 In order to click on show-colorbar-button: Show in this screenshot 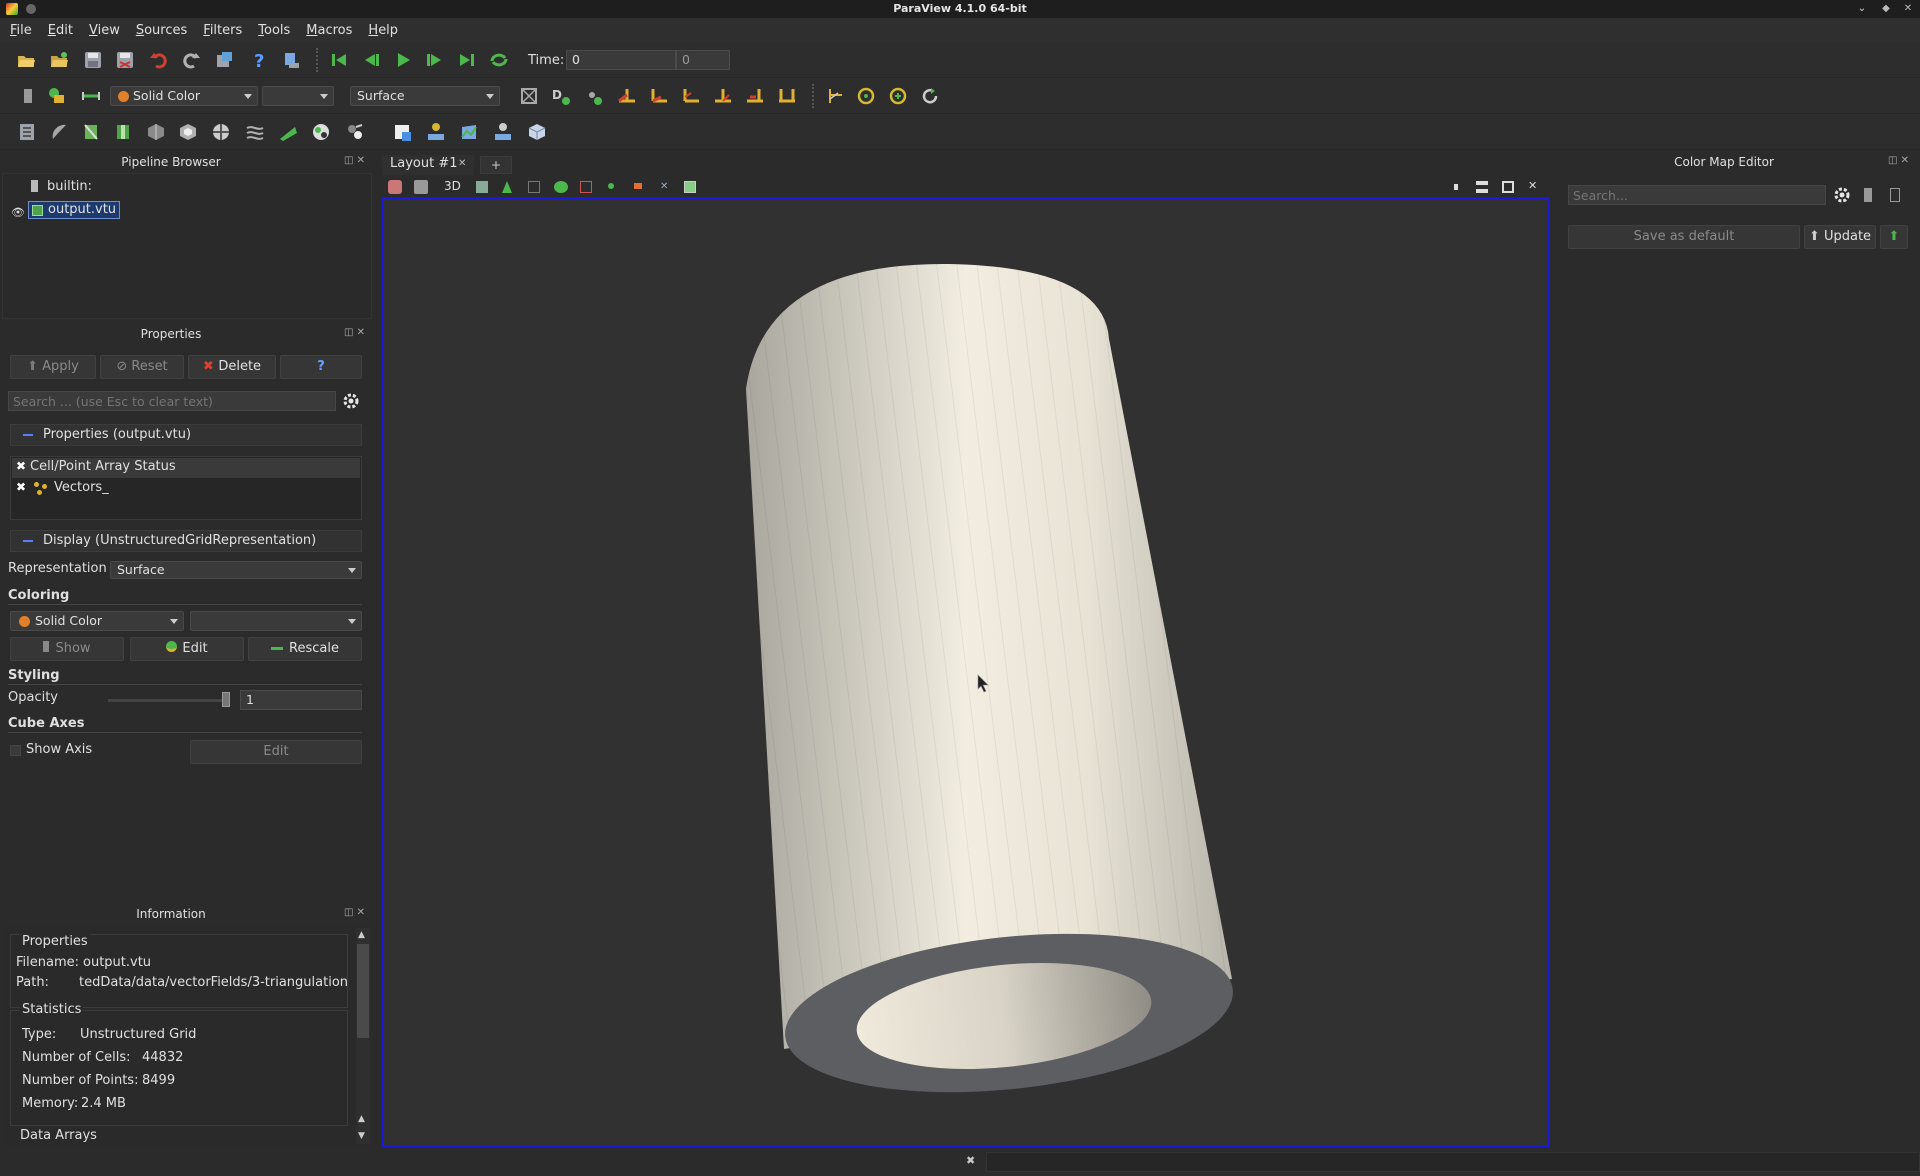, I will do `click(67, 649)`.